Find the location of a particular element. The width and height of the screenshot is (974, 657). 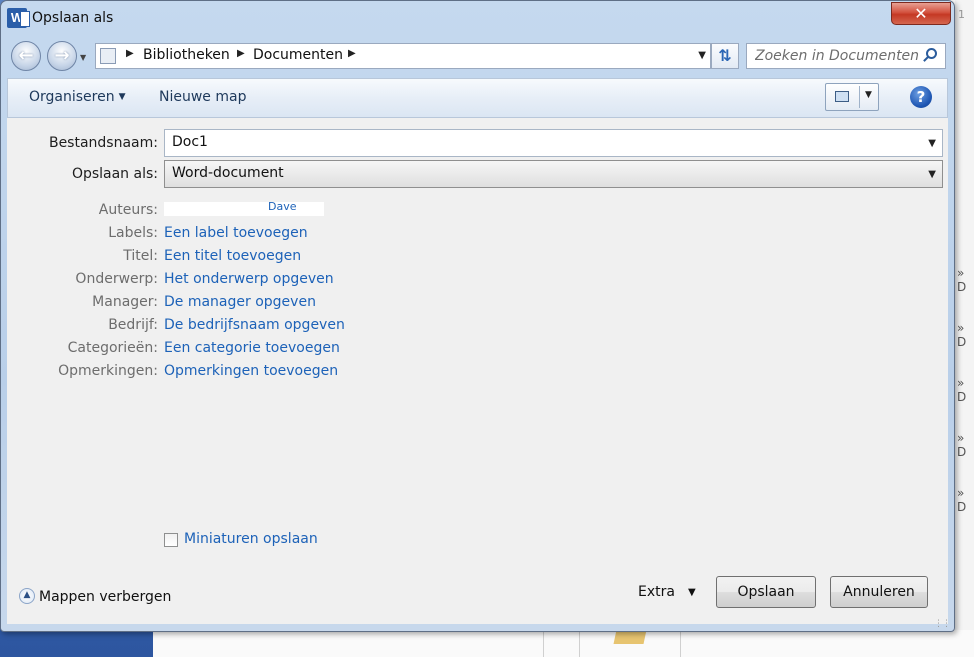

title-label: Titel: is located at coordinates (140, 256).